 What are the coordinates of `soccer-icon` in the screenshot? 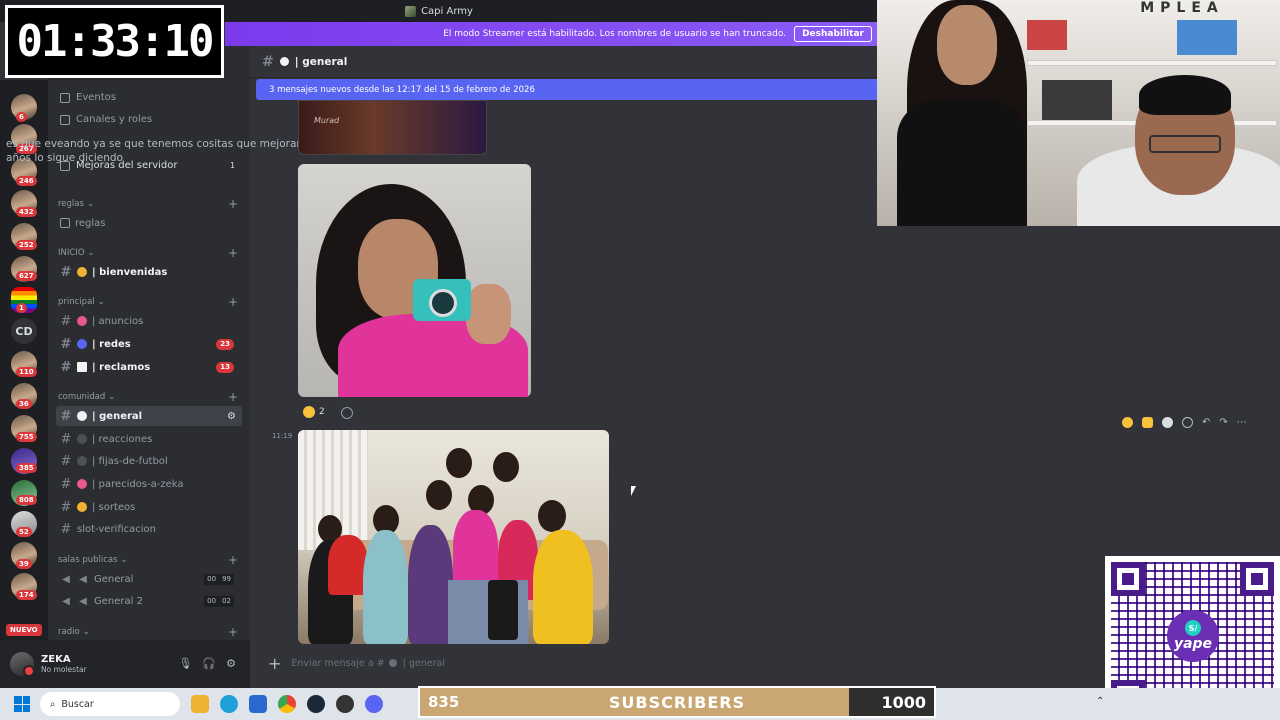 It's located at (82, 461).